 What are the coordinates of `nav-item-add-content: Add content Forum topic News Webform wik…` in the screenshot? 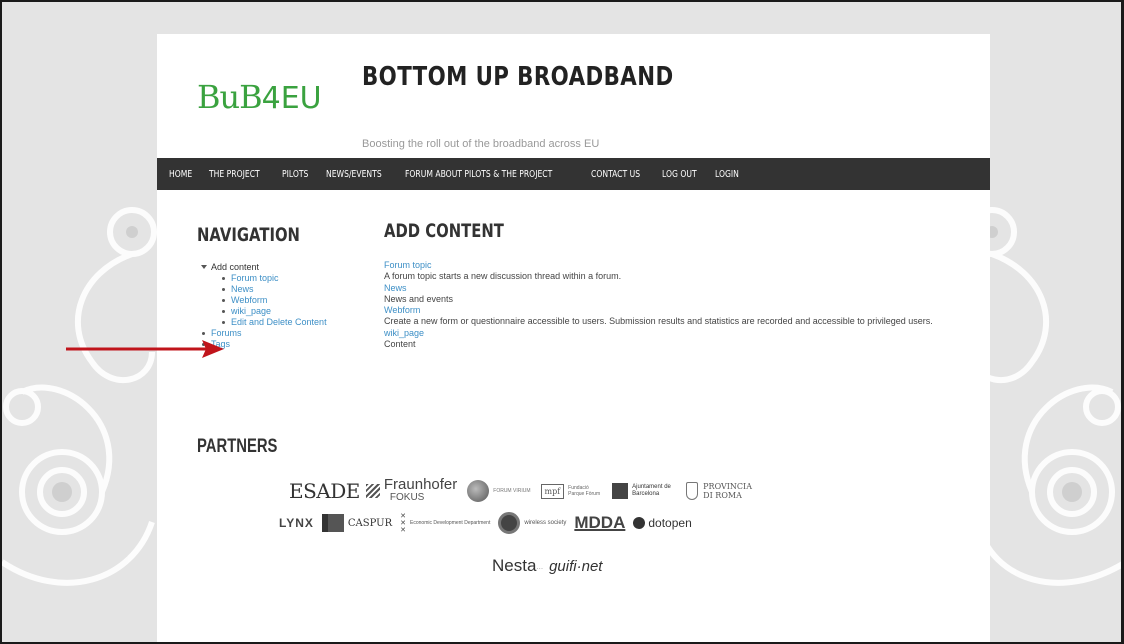 It's located at (264, 295).